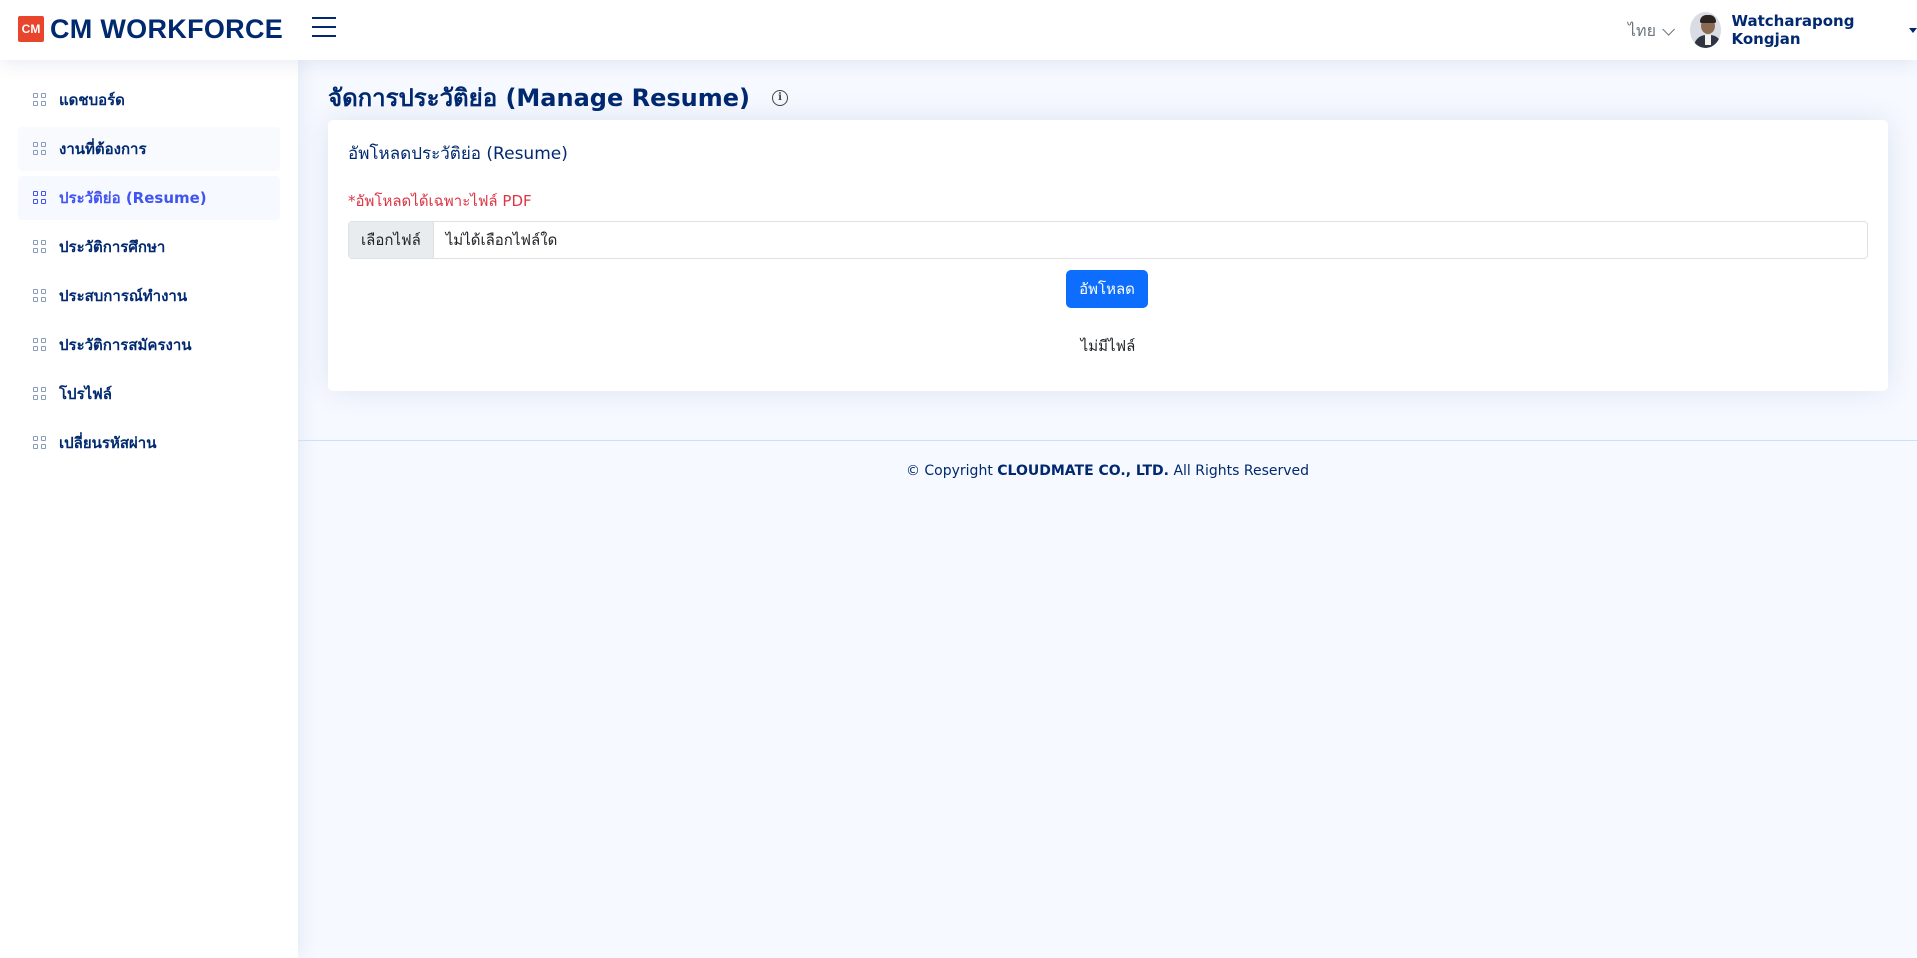 The height and width of the screenshot is (958, 1917). I want to click on logo-text: CM WORKFORCE, so click(167, 28).